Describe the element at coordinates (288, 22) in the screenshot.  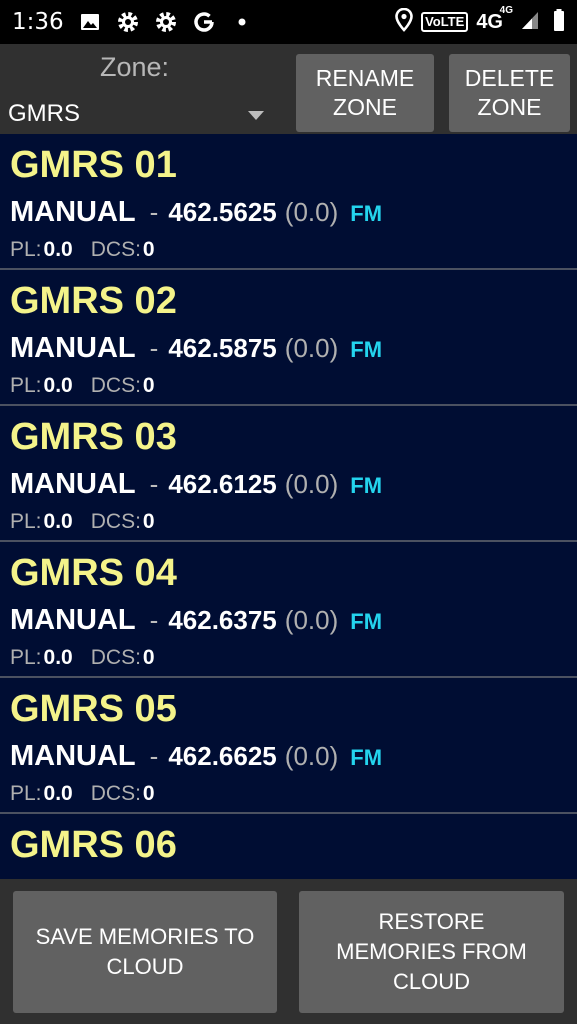
I see `status-bar: 1:36 VoLTE 4G 4G` at that location.